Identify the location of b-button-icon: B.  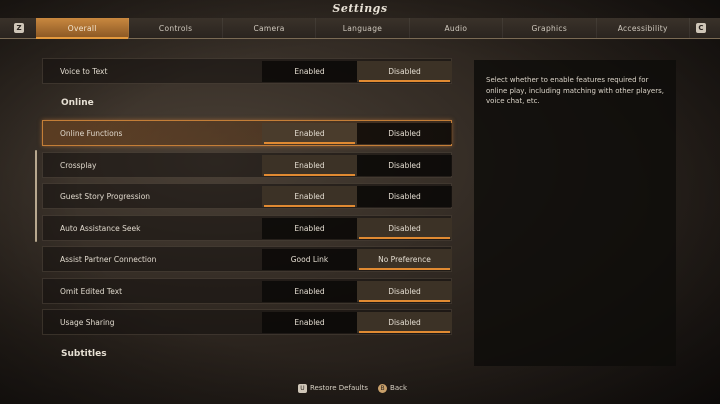
(383, 388).